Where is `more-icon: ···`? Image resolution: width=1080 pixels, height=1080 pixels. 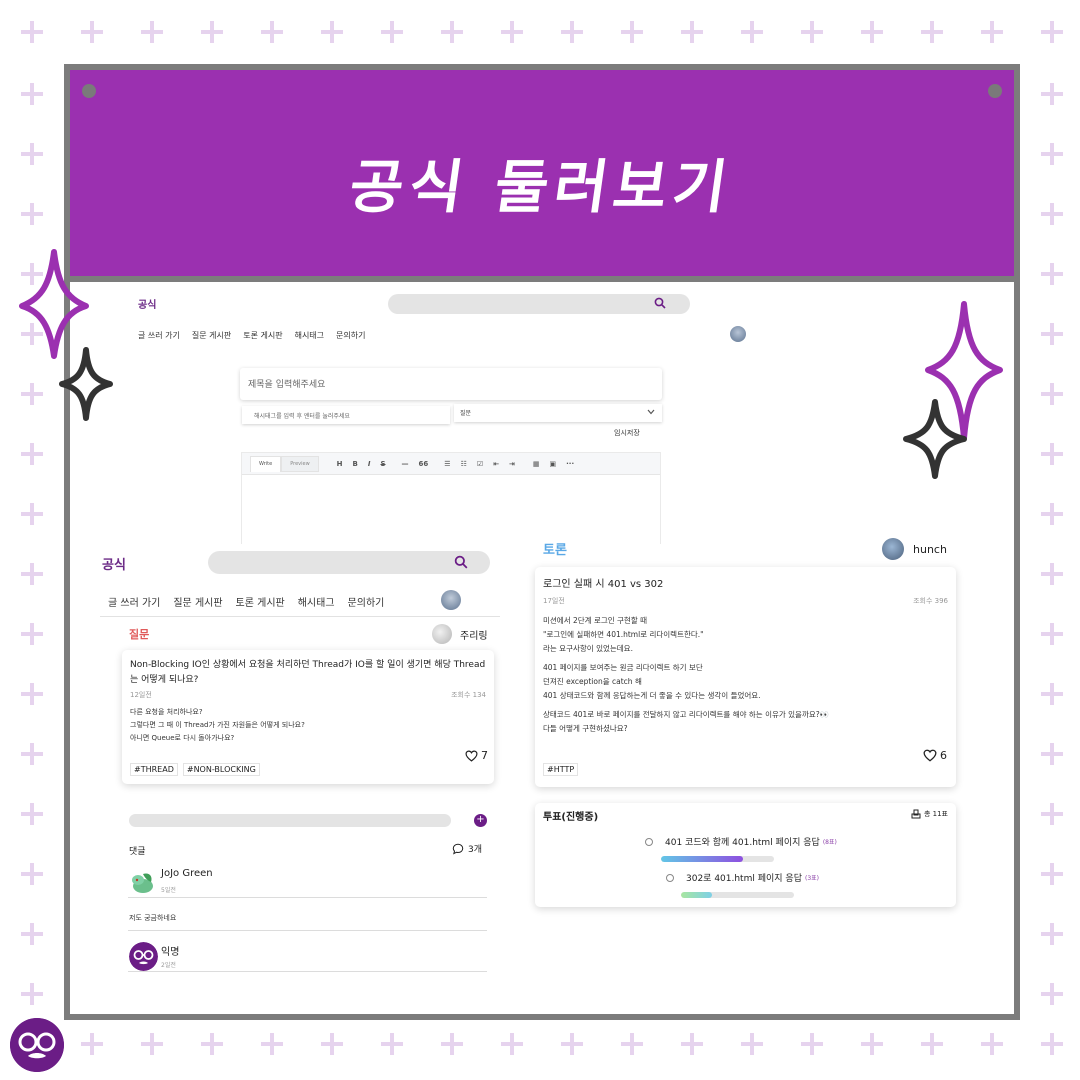 more-icon: ··· is located at coordinates (570, 464).